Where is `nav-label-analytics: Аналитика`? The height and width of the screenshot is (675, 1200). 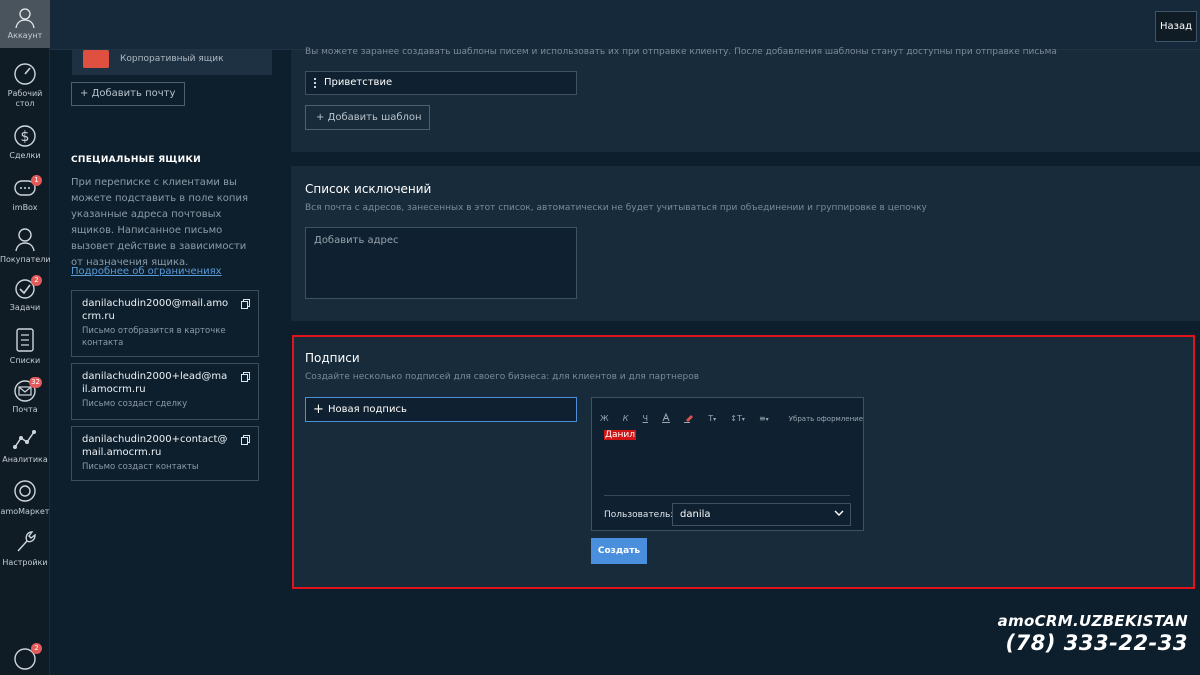
nav-label-analytics: Аналитика is located at coordinates (25, 459).